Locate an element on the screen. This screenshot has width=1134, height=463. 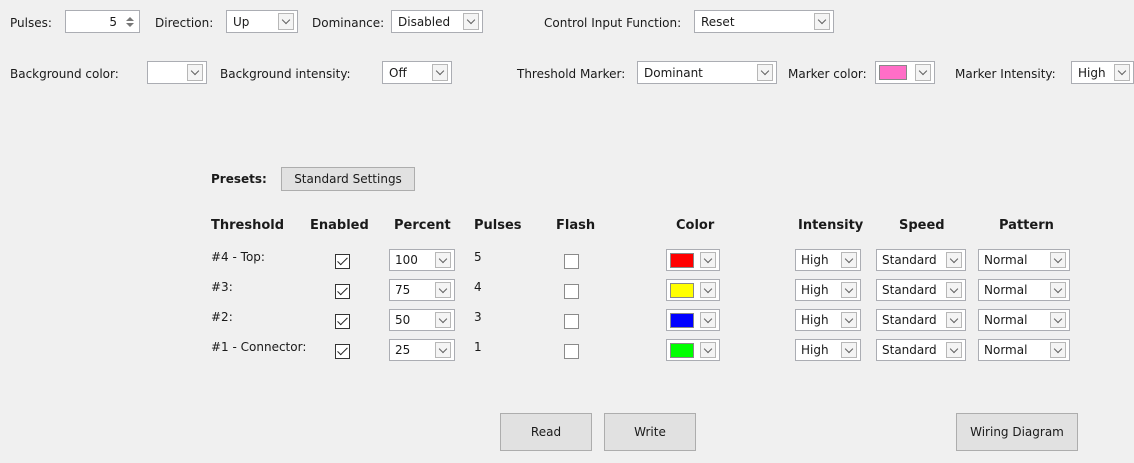
marker-color-label: Marker color: is located at coordinates (827, 74).